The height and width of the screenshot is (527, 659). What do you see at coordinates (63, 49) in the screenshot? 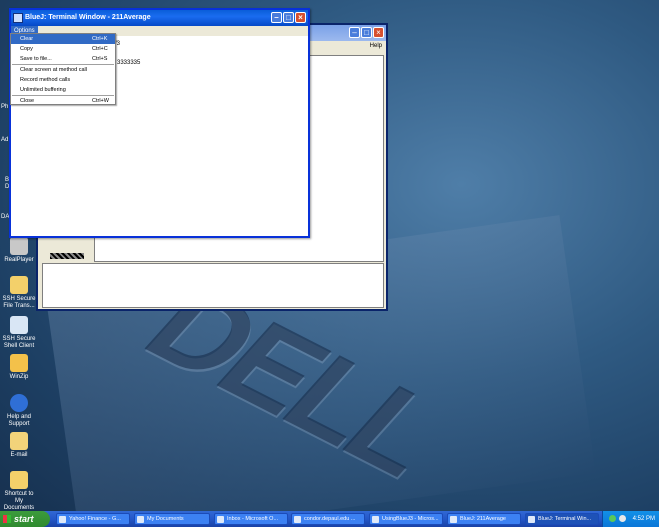
I see `menu-item-copy: Copy Ctrl+C` at bounding box center [63, 49].